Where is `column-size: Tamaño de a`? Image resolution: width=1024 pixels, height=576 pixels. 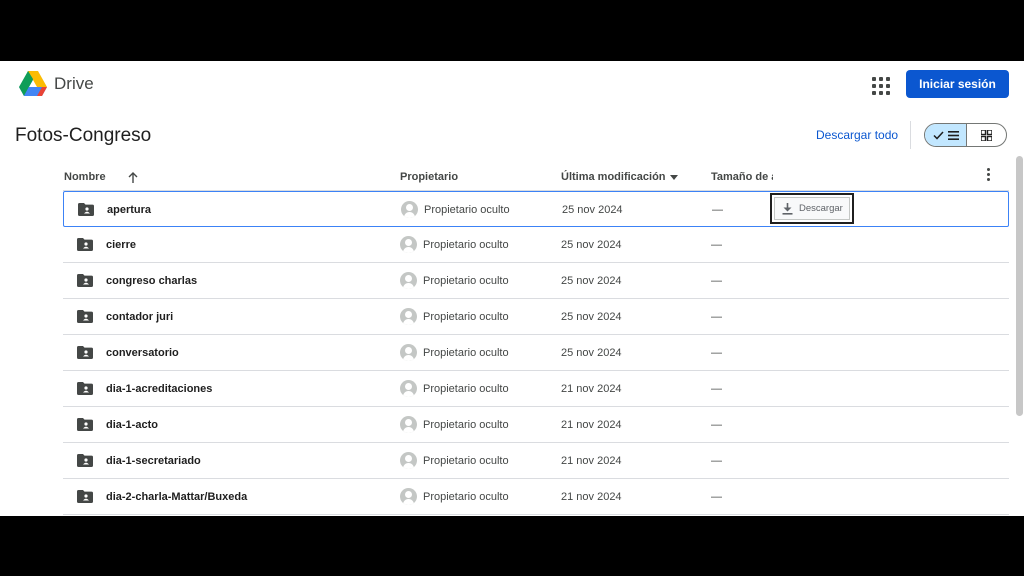 column-size: Tamaño de a is located at coordinates (742, 177).